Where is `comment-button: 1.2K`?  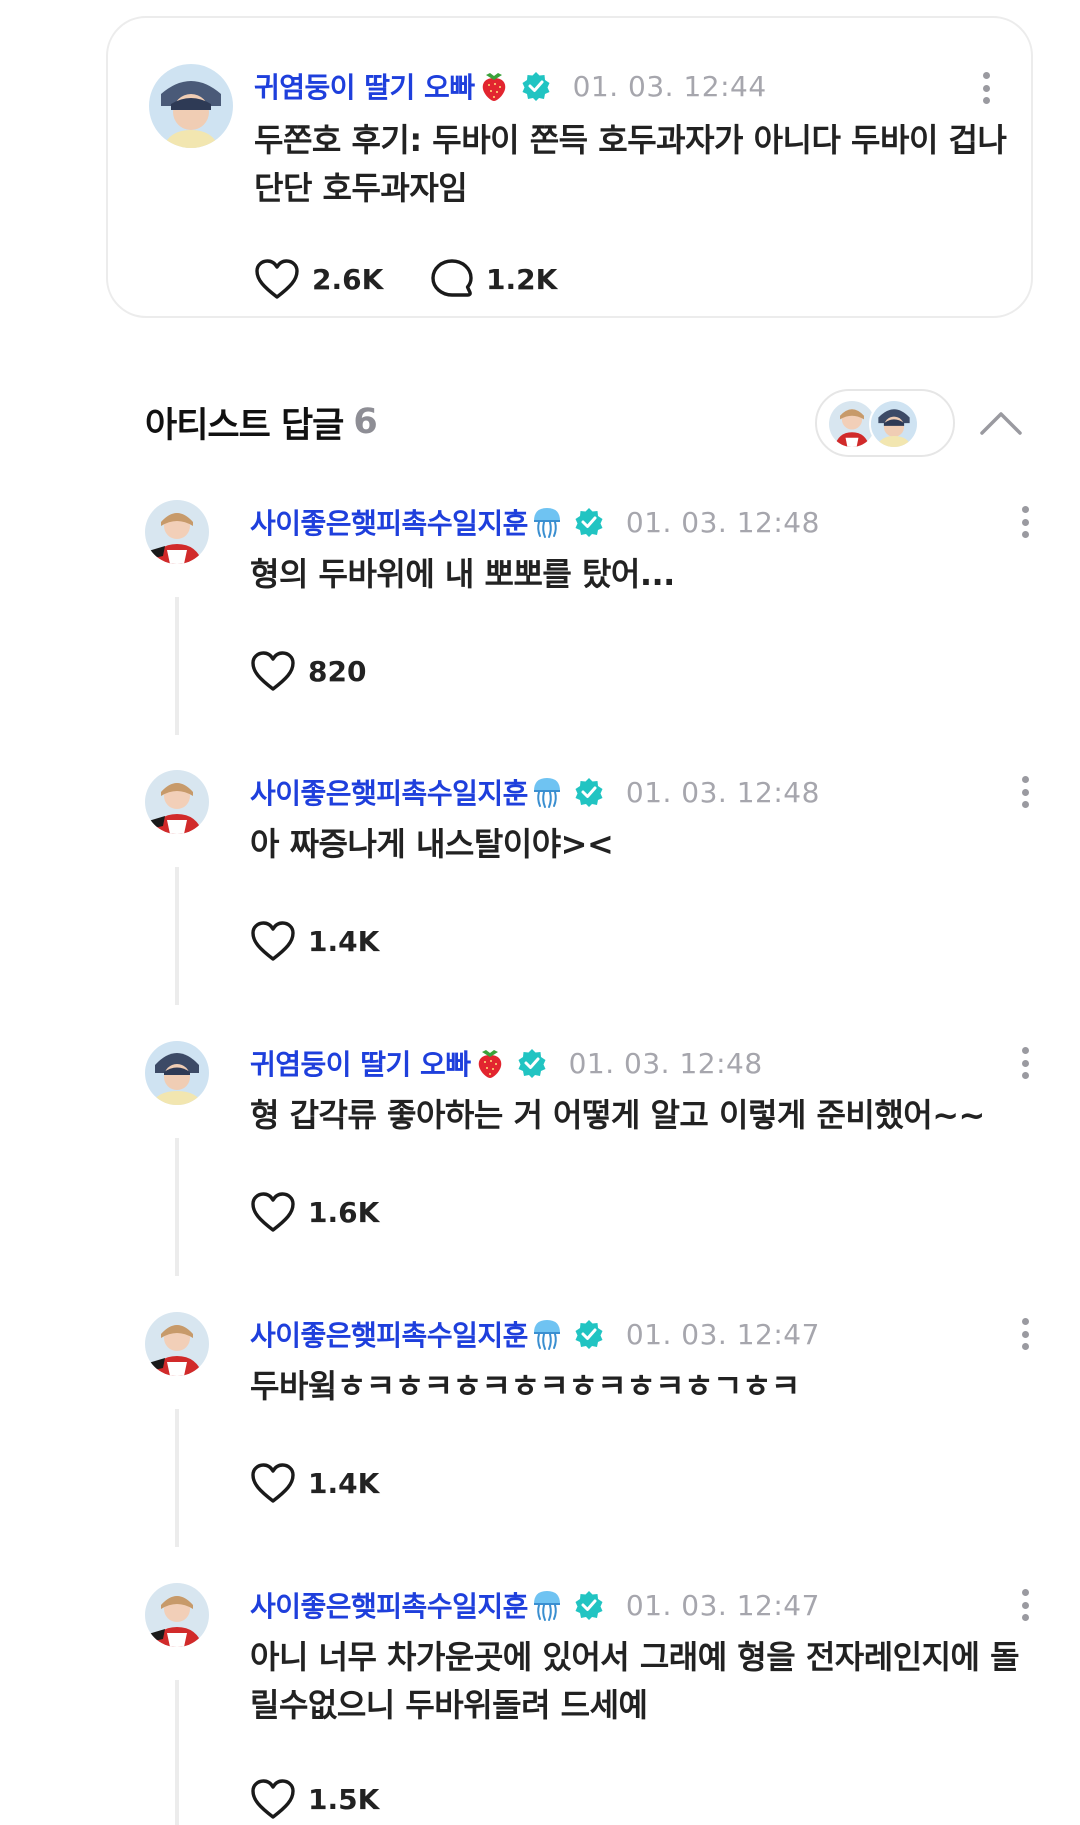 comment-button: 1.2K is located at coordinates (493, 279).